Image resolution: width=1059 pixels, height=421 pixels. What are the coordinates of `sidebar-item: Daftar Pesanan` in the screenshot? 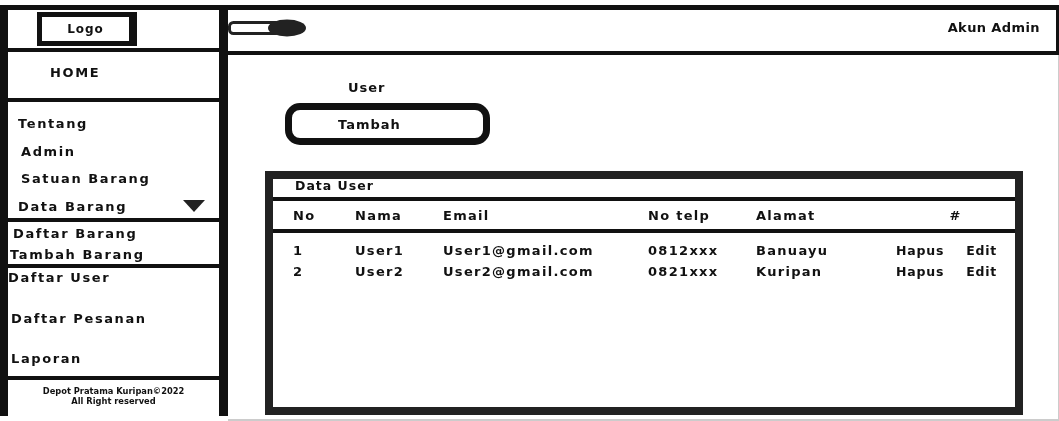 It's located at (79, 318).